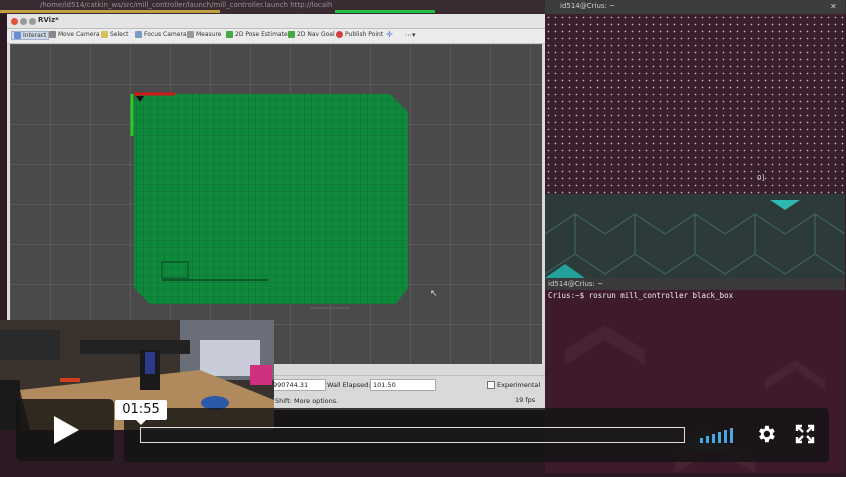 This screenshot has width=846, height=477. I want to click on fps-counter: 19 fps, so click(525, 400).